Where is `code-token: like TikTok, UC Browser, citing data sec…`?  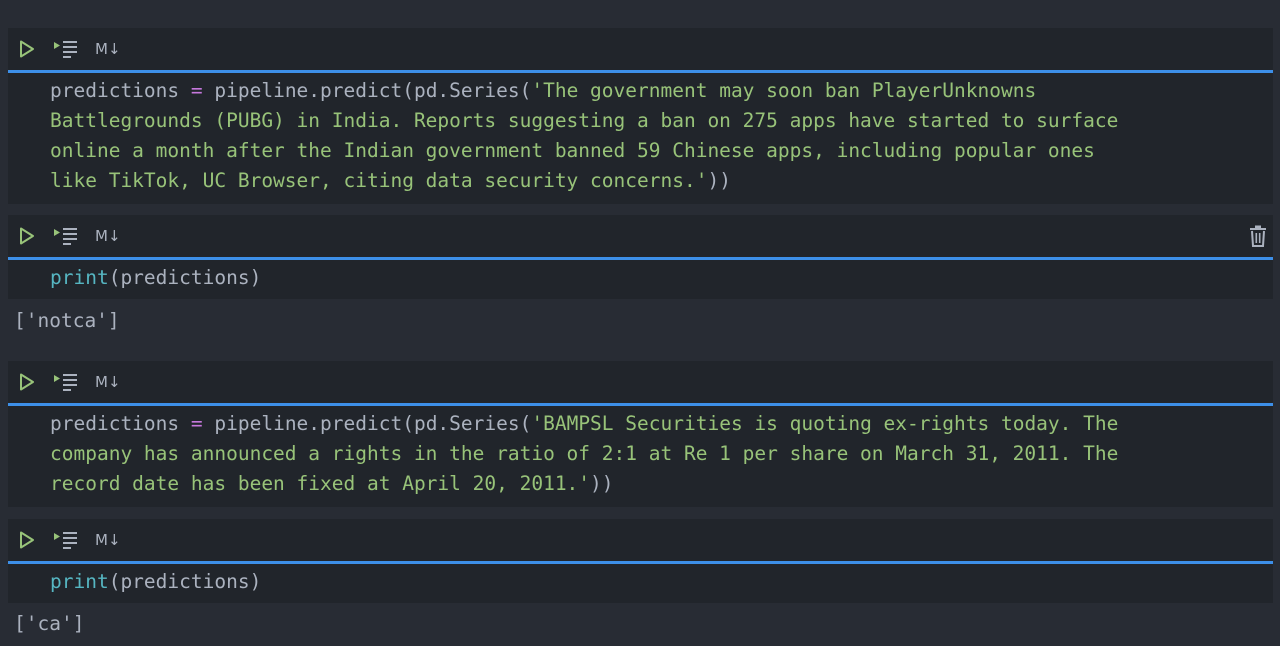
code-token: like TikTok, UC Browser, citing data sec… is located at coordinates (379, 180).